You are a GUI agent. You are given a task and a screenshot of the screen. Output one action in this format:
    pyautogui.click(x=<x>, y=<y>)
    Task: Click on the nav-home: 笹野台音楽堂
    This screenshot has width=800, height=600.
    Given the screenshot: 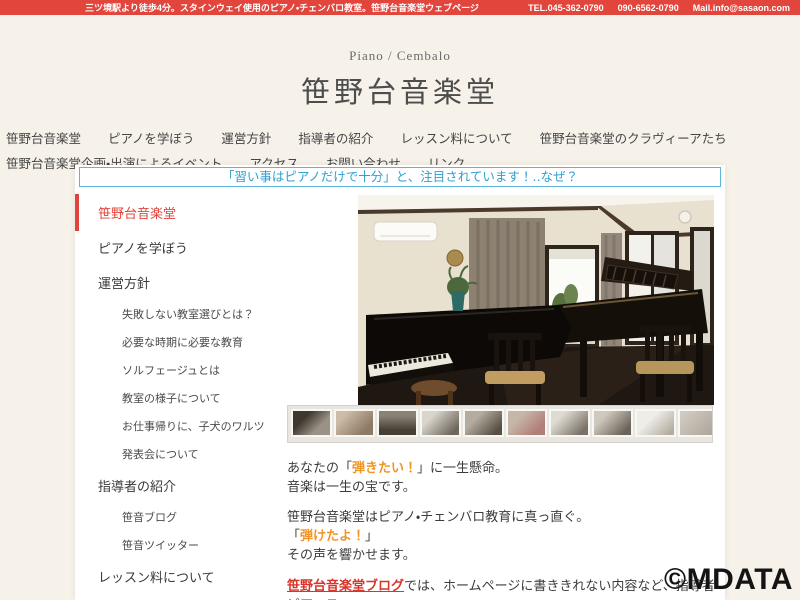 What is the action you would take?
    pyautogui.click(x=43, y=137)
    